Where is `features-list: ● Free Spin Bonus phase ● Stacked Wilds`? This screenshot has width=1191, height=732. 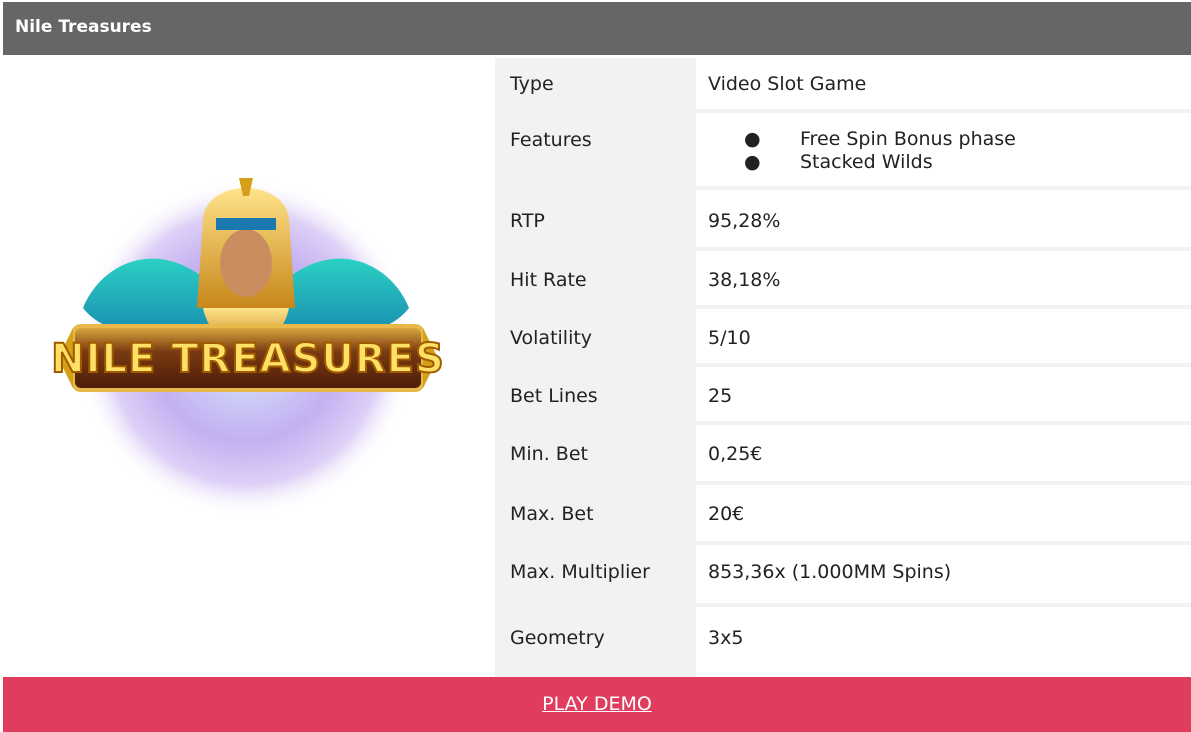
features-list: ● Free Spin Bonus phase ● Stacked Wilds is located at coordinates (880, 151).